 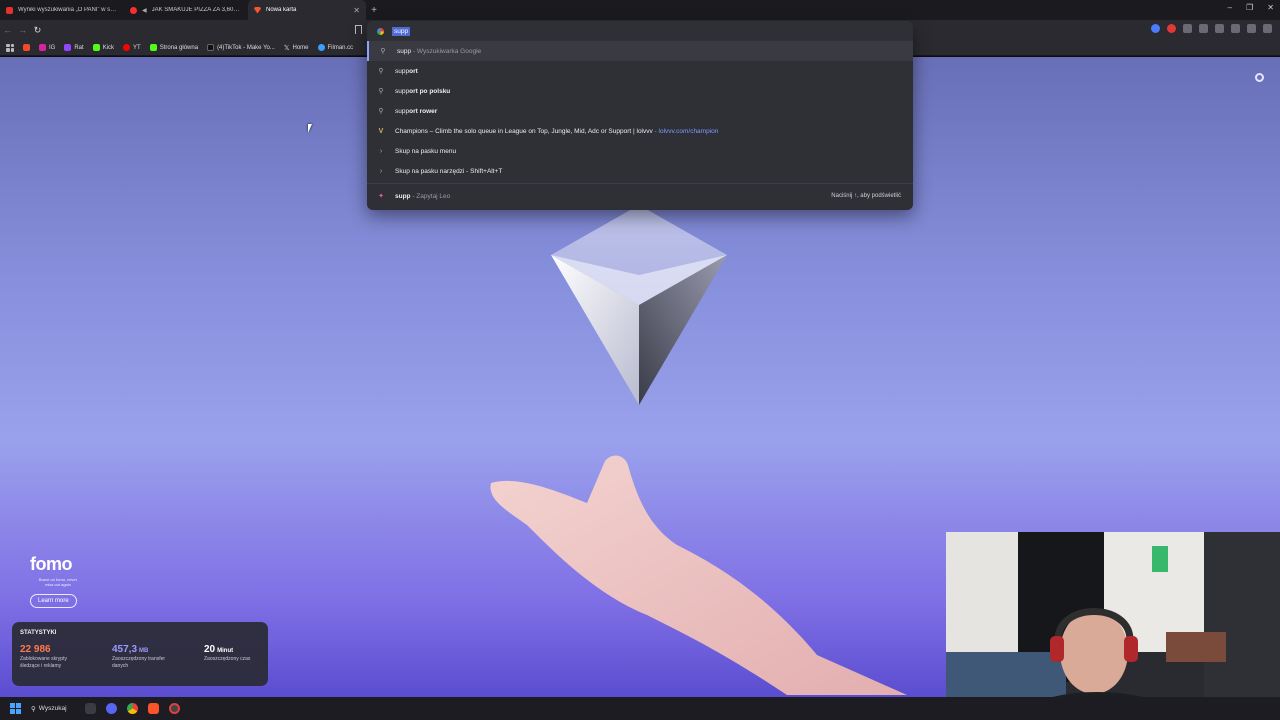 I want to click on shield-icon, so click(x=1251, y=28).